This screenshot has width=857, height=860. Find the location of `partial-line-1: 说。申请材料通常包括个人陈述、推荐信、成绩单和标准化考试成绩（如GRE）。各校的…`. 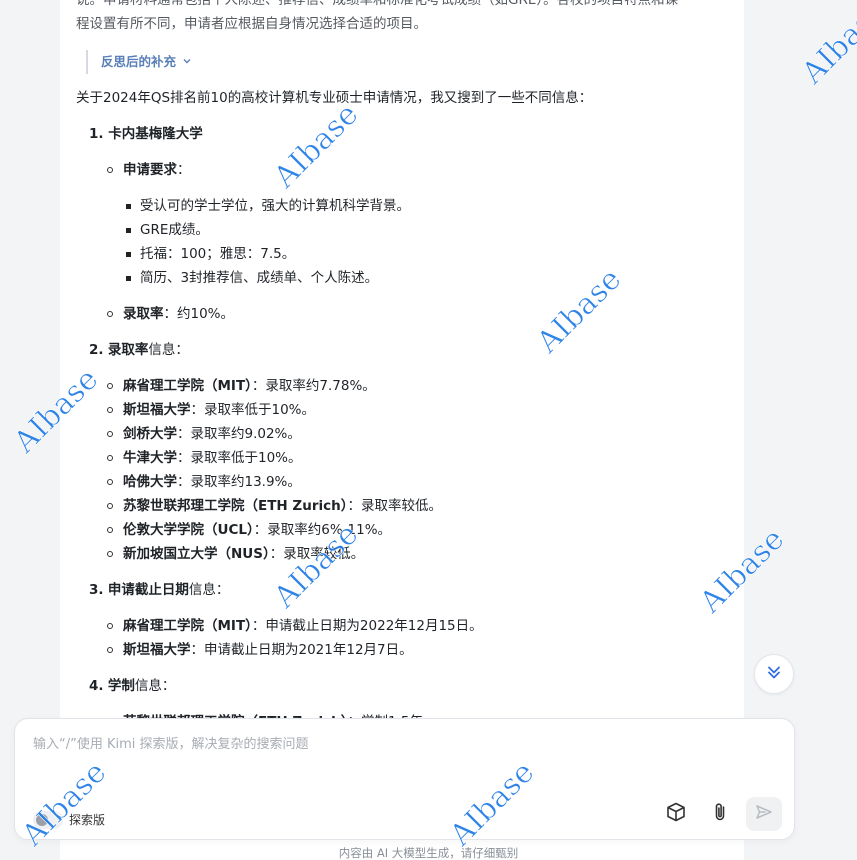

partial-line-1: 说。申请材料通常包括个人陈述、推荐信、成绩单和标准化考试成绩（如GRE）。各校的… is located at coordinates (377, 4).